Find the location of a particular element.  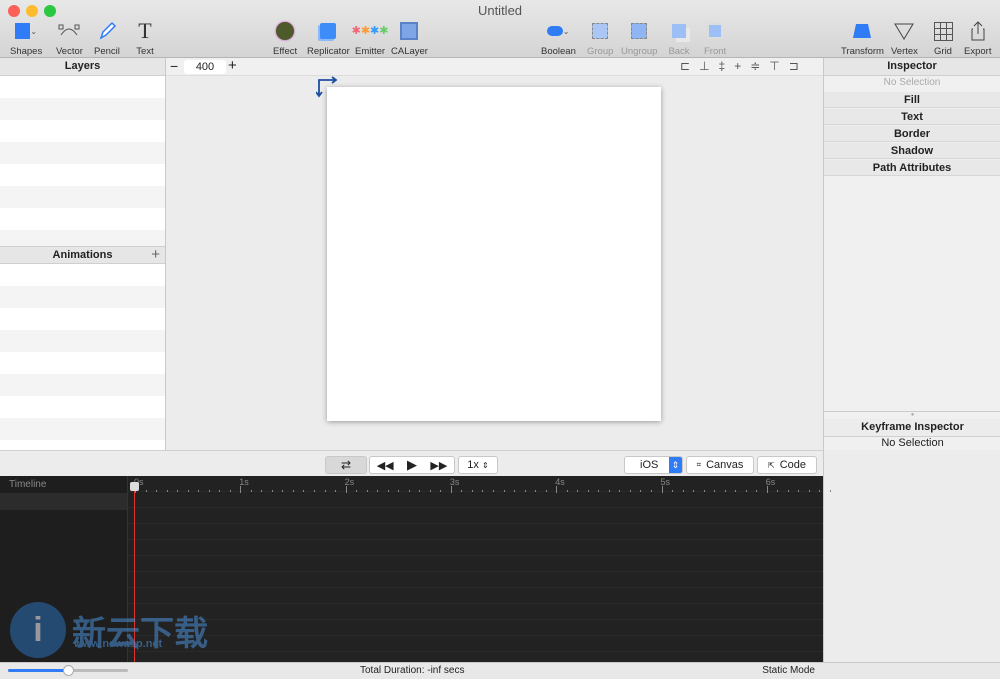

transport-controls: ◀◀ ▶ ▶▶ is located at coordinates (412, 465).